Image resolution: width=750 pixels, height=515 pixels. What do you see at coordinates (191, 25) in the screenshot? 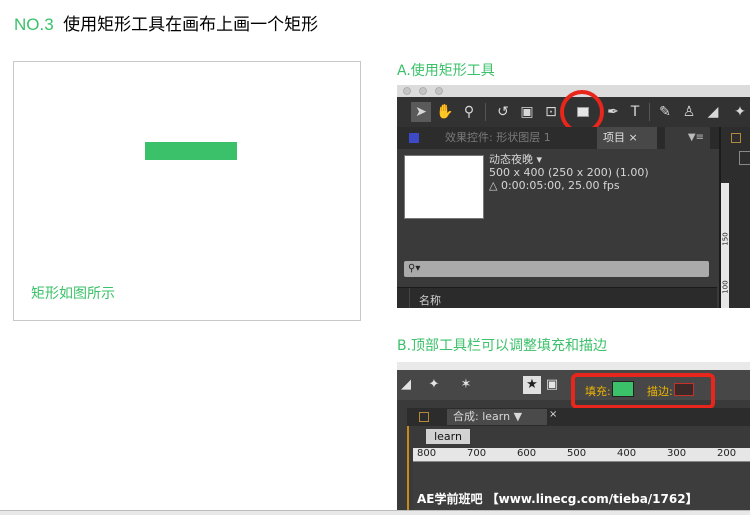
I see `step-title: 使用矩形工具在画布上画一个矩形` at bounding box center [191, 25].